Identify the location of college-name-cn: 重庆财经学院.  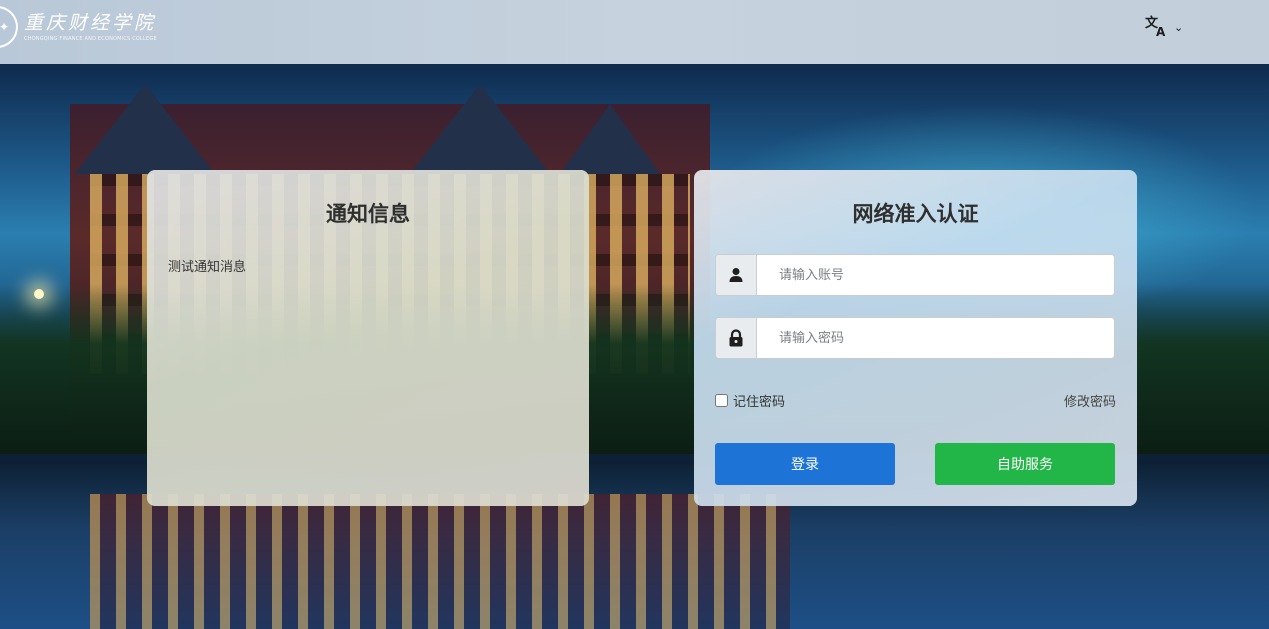
(90, 23).